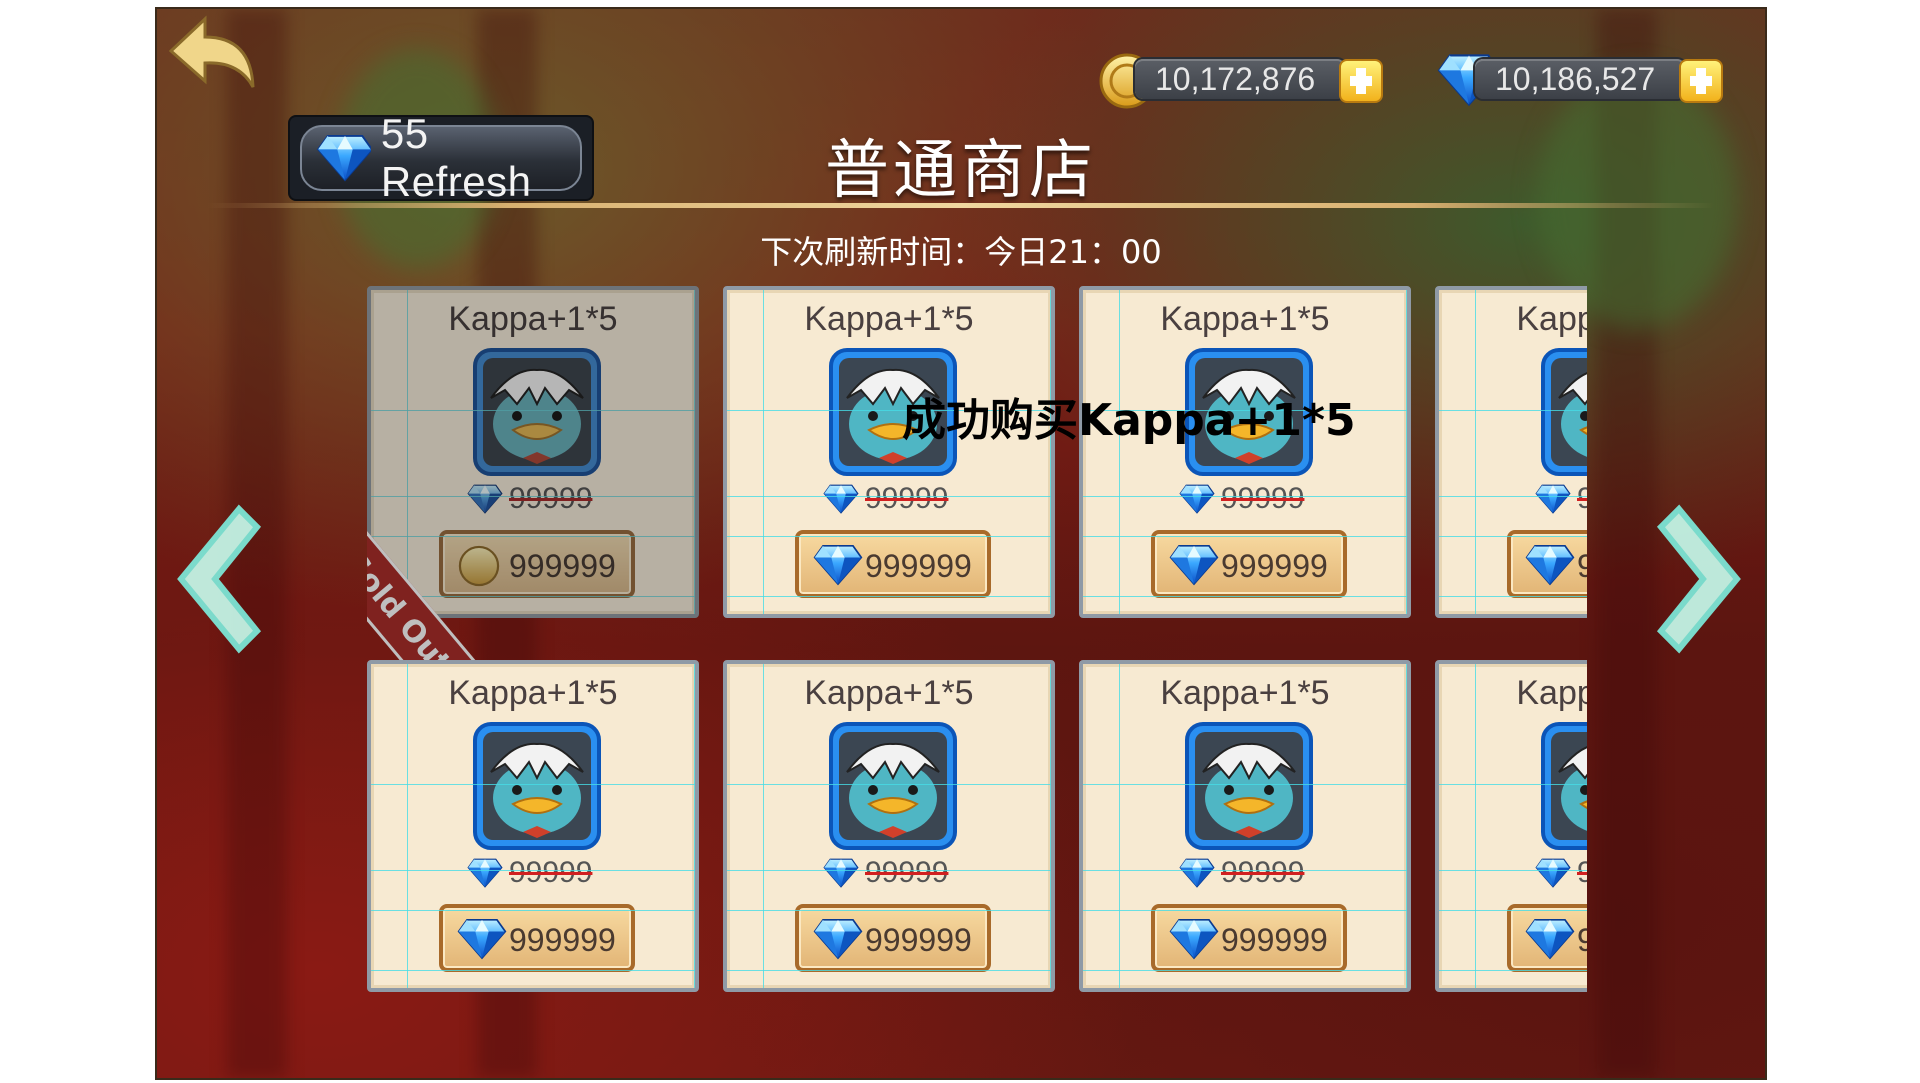  I want to click on chevron-right-icon, so click(1698, 579).